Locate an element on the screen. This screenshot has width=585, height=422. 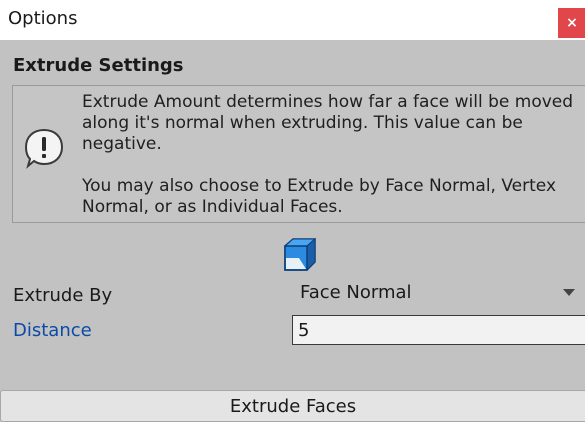
extrude-faces-label: Extrude Faces is located at coordinates (293, 406).